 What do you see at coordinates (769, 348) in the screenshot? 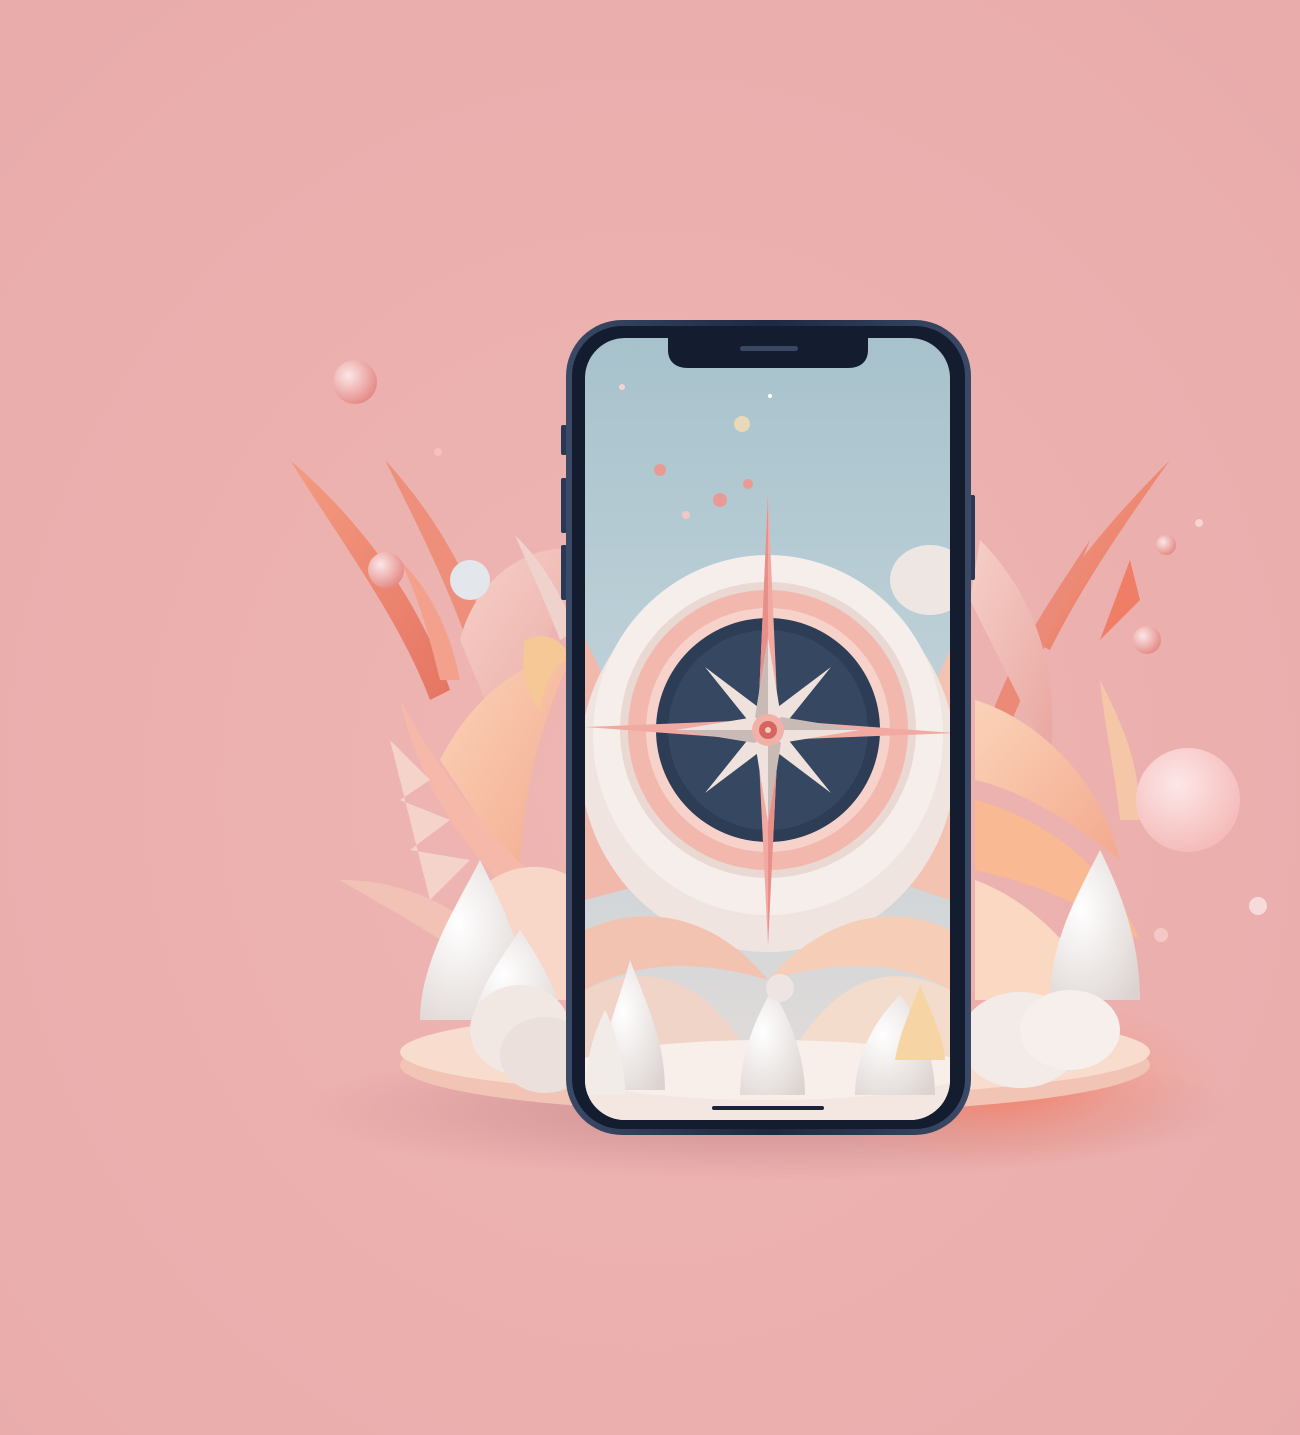
I see `speaker-grille` at bounding box center [769, 348].